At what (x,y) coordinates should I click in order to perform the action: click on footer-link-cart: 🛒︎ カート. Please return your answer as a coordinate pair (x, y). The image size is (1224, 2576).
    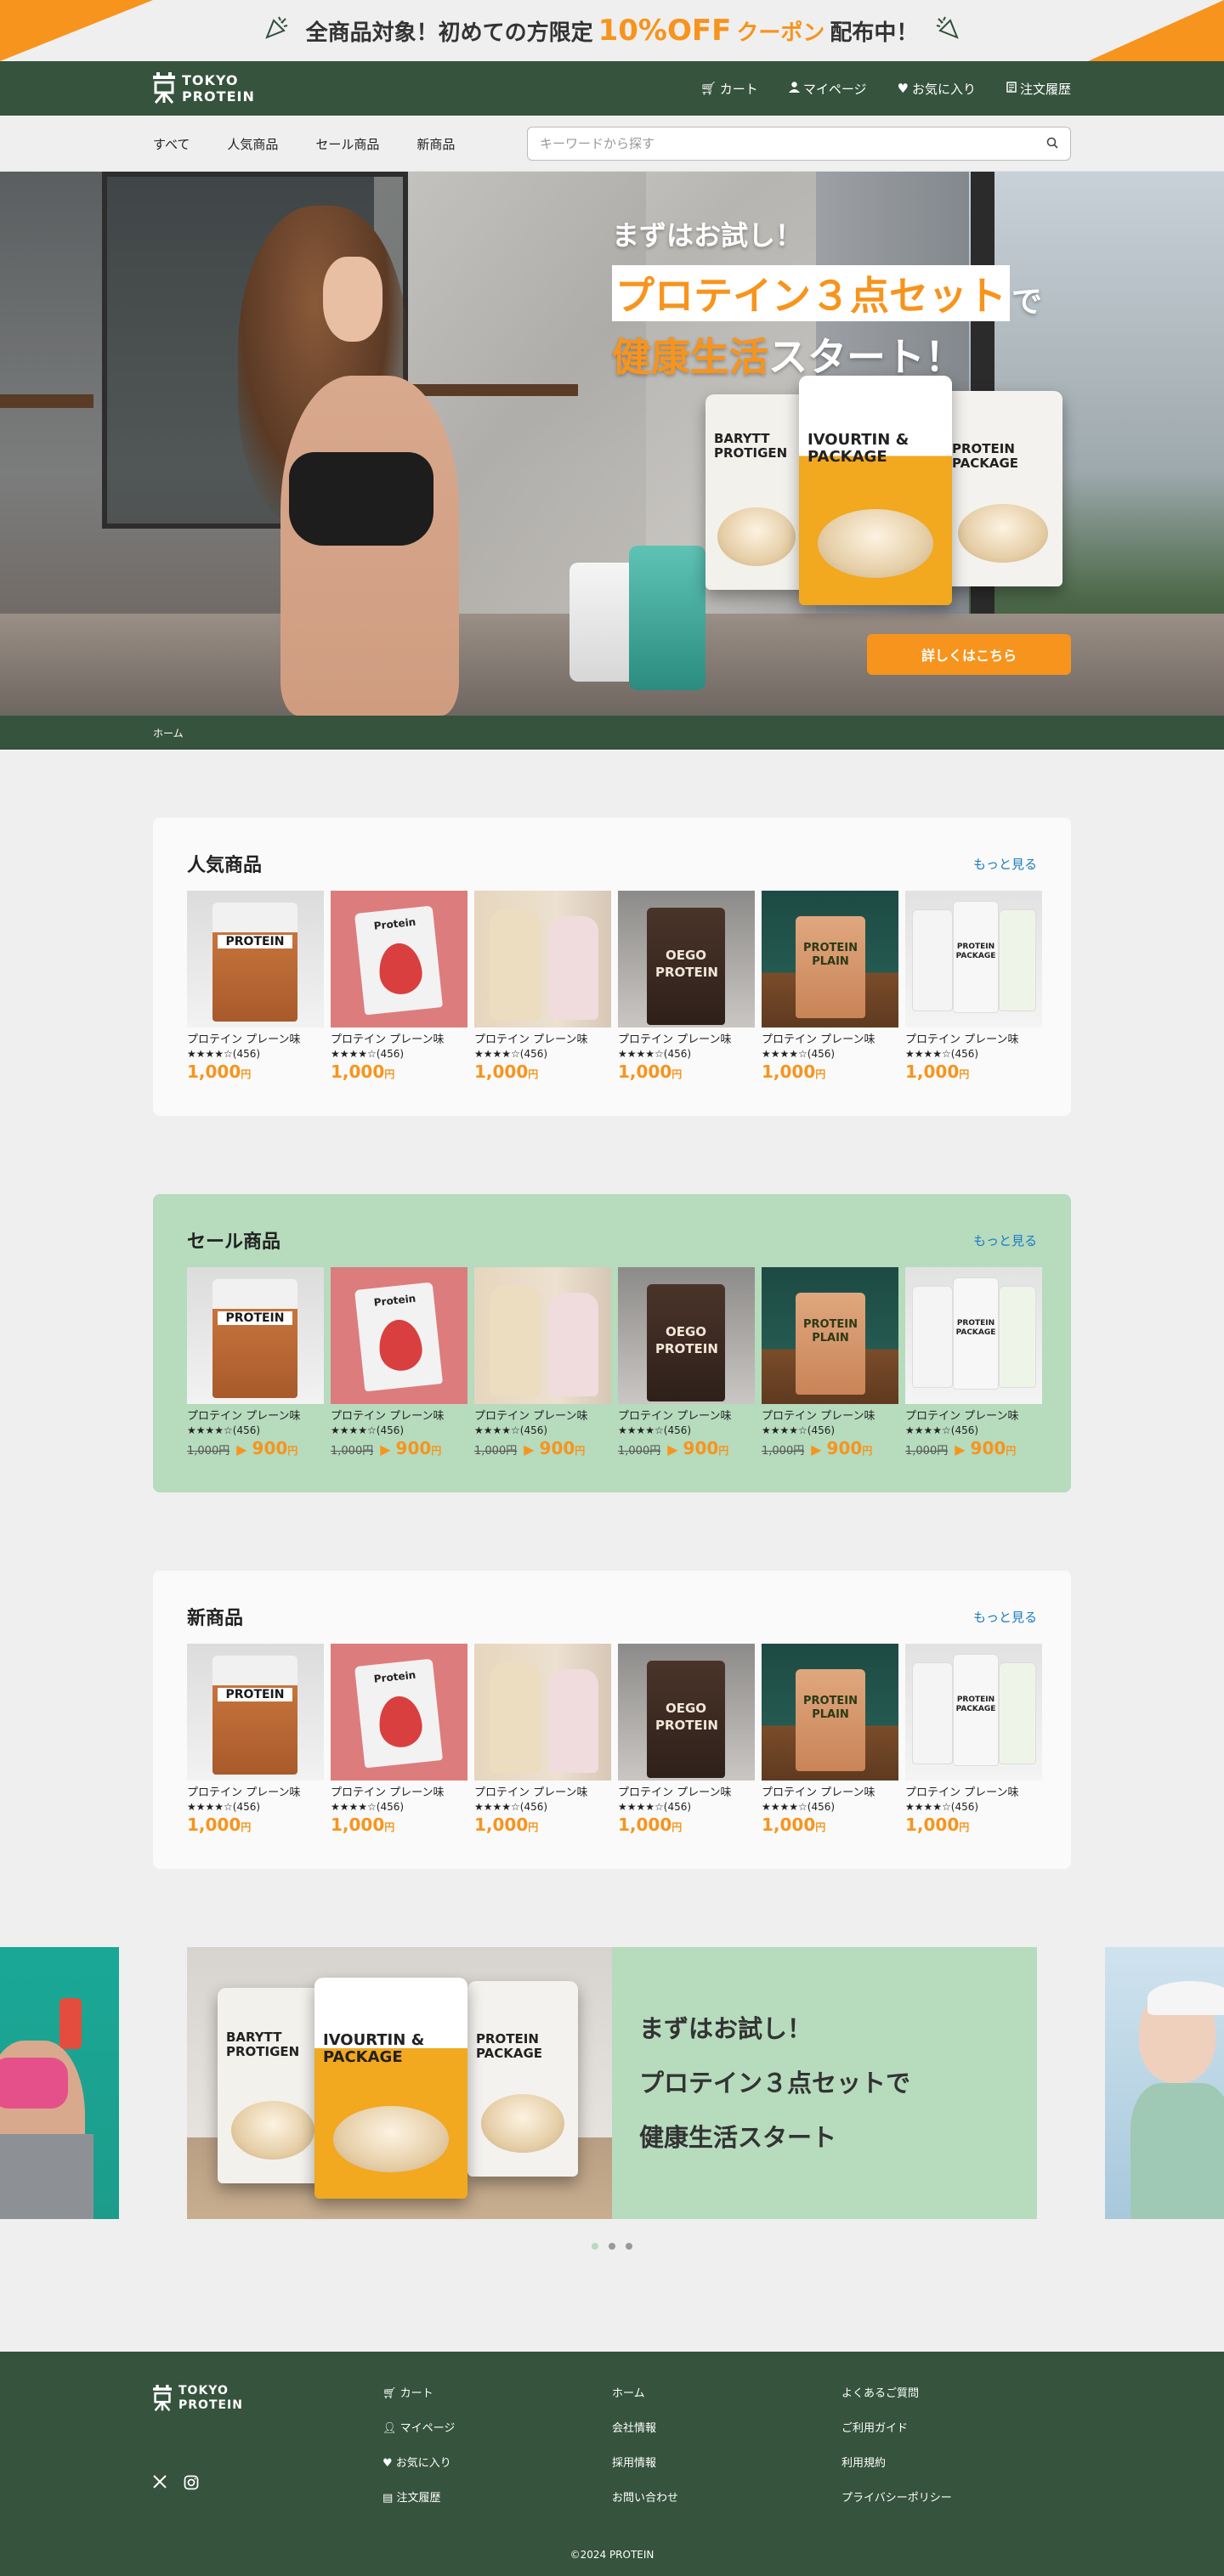
    Looking at the image, I should click on (497, 2392).